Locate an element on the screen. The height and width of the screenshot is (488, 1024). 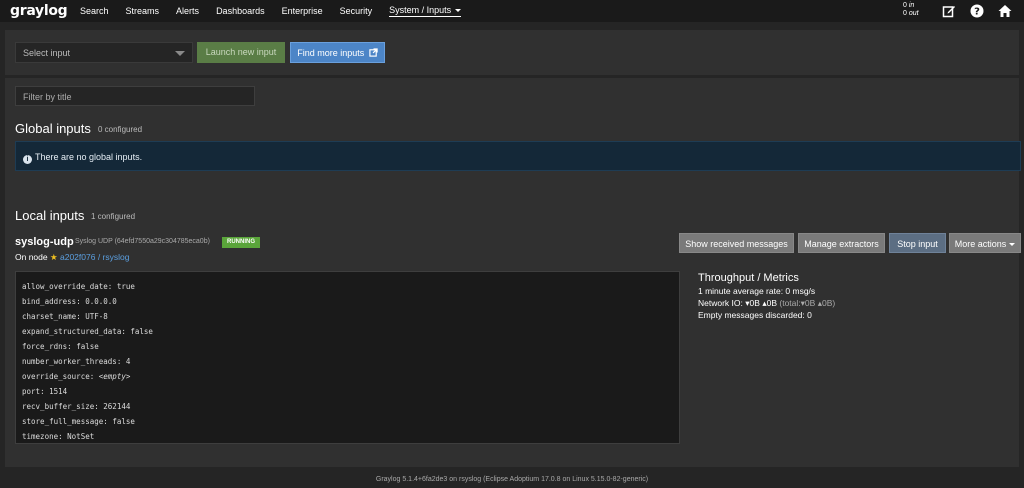
io-out-value: 0B is located at coordinates (771, 303).